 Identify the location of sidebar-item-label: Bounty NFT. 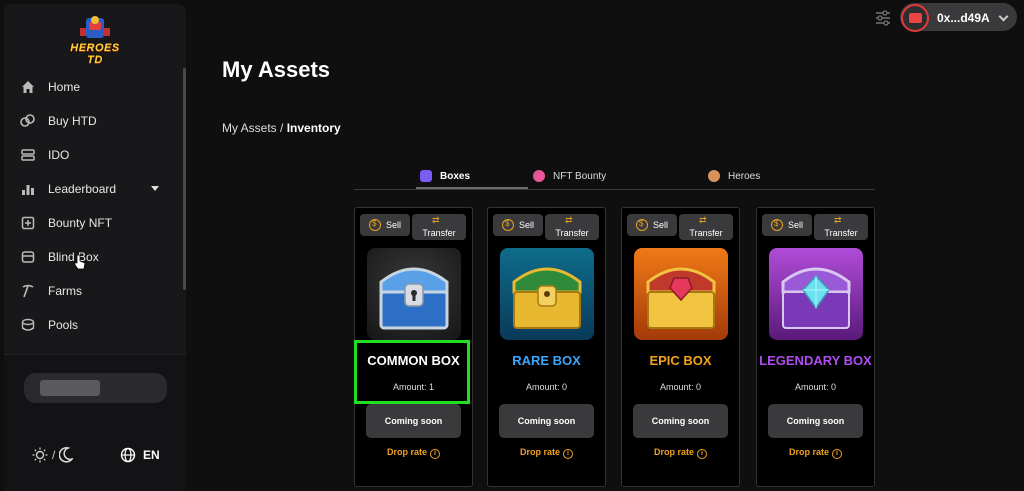
(80, 223).